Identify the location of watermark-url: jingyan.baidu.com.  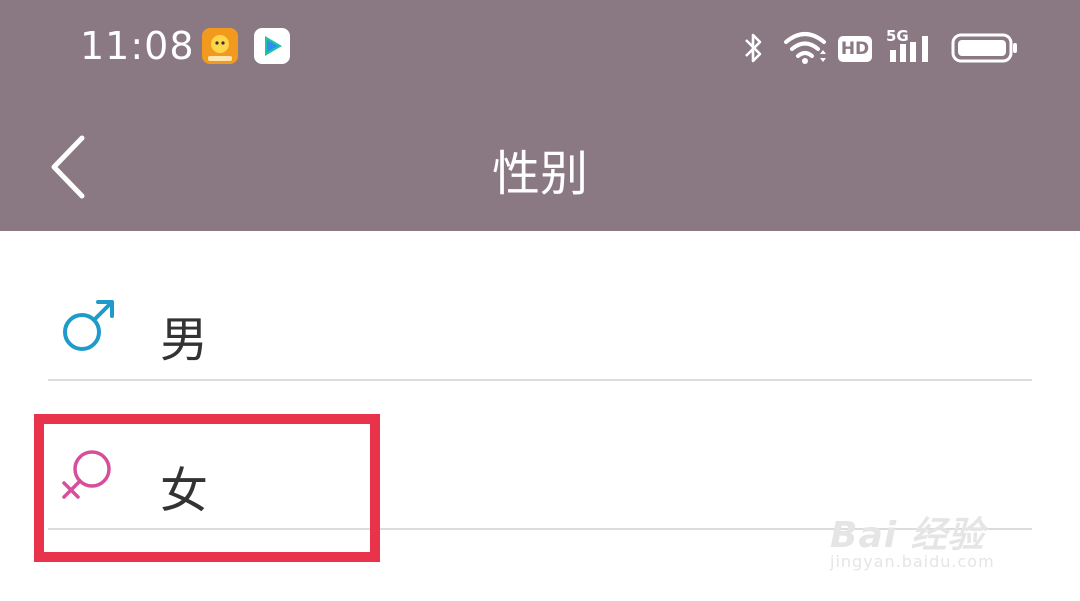
(912, 561).